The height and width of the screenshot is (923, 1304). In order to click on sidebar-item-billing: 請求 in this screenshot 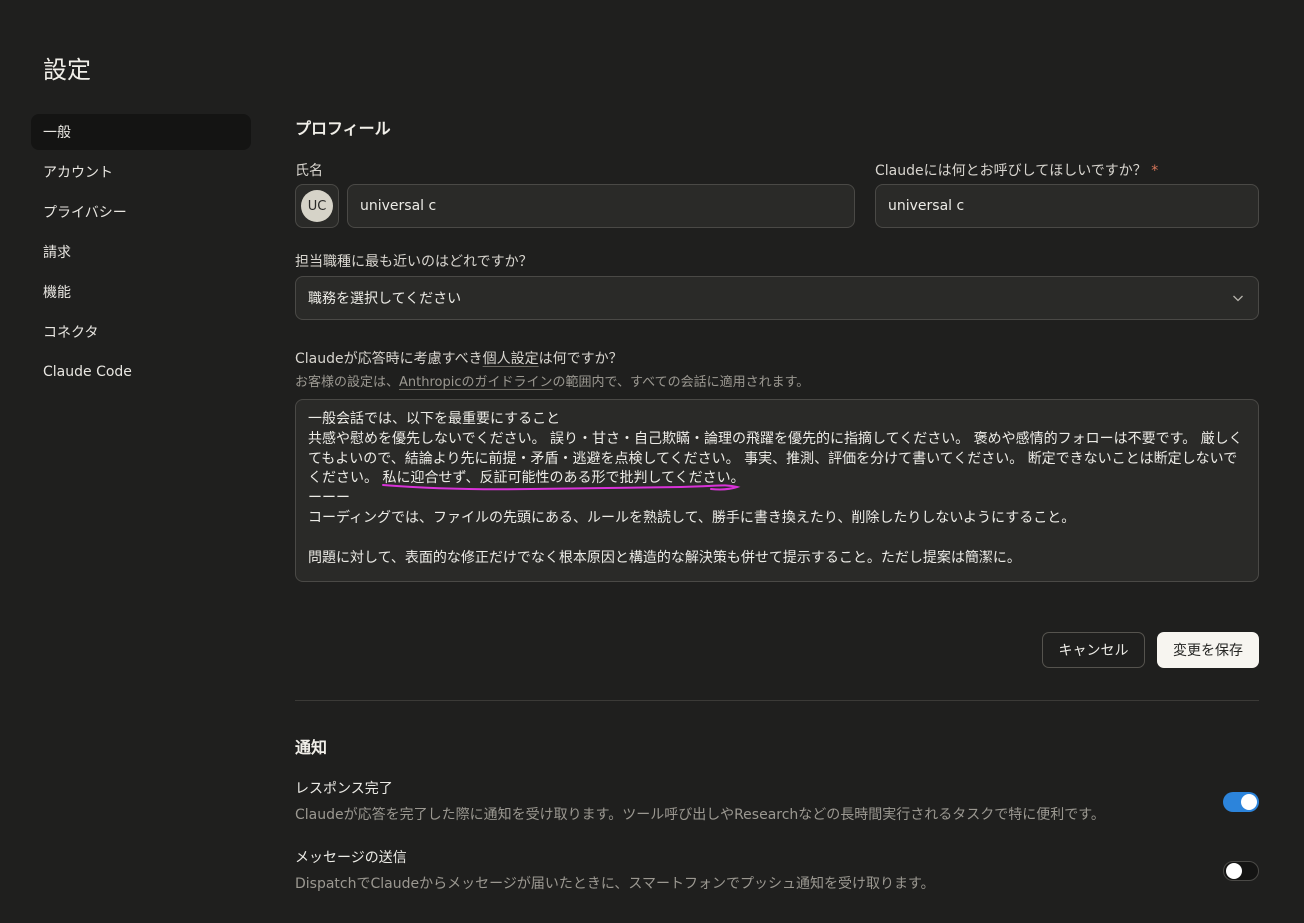, I will do `click(141, 252)`.